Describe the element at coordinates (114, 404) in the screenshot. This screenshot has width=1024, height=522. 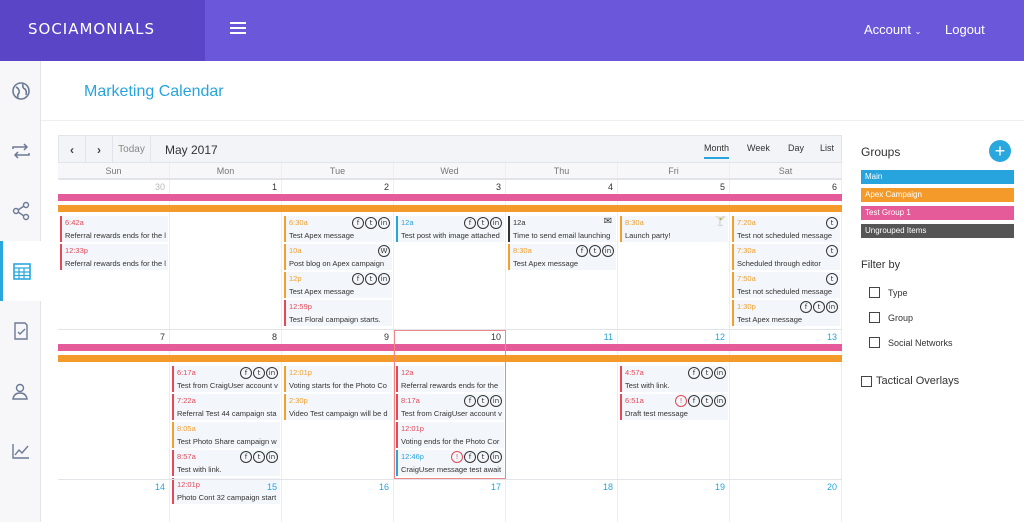
I see `day-cell: 7` at that location.